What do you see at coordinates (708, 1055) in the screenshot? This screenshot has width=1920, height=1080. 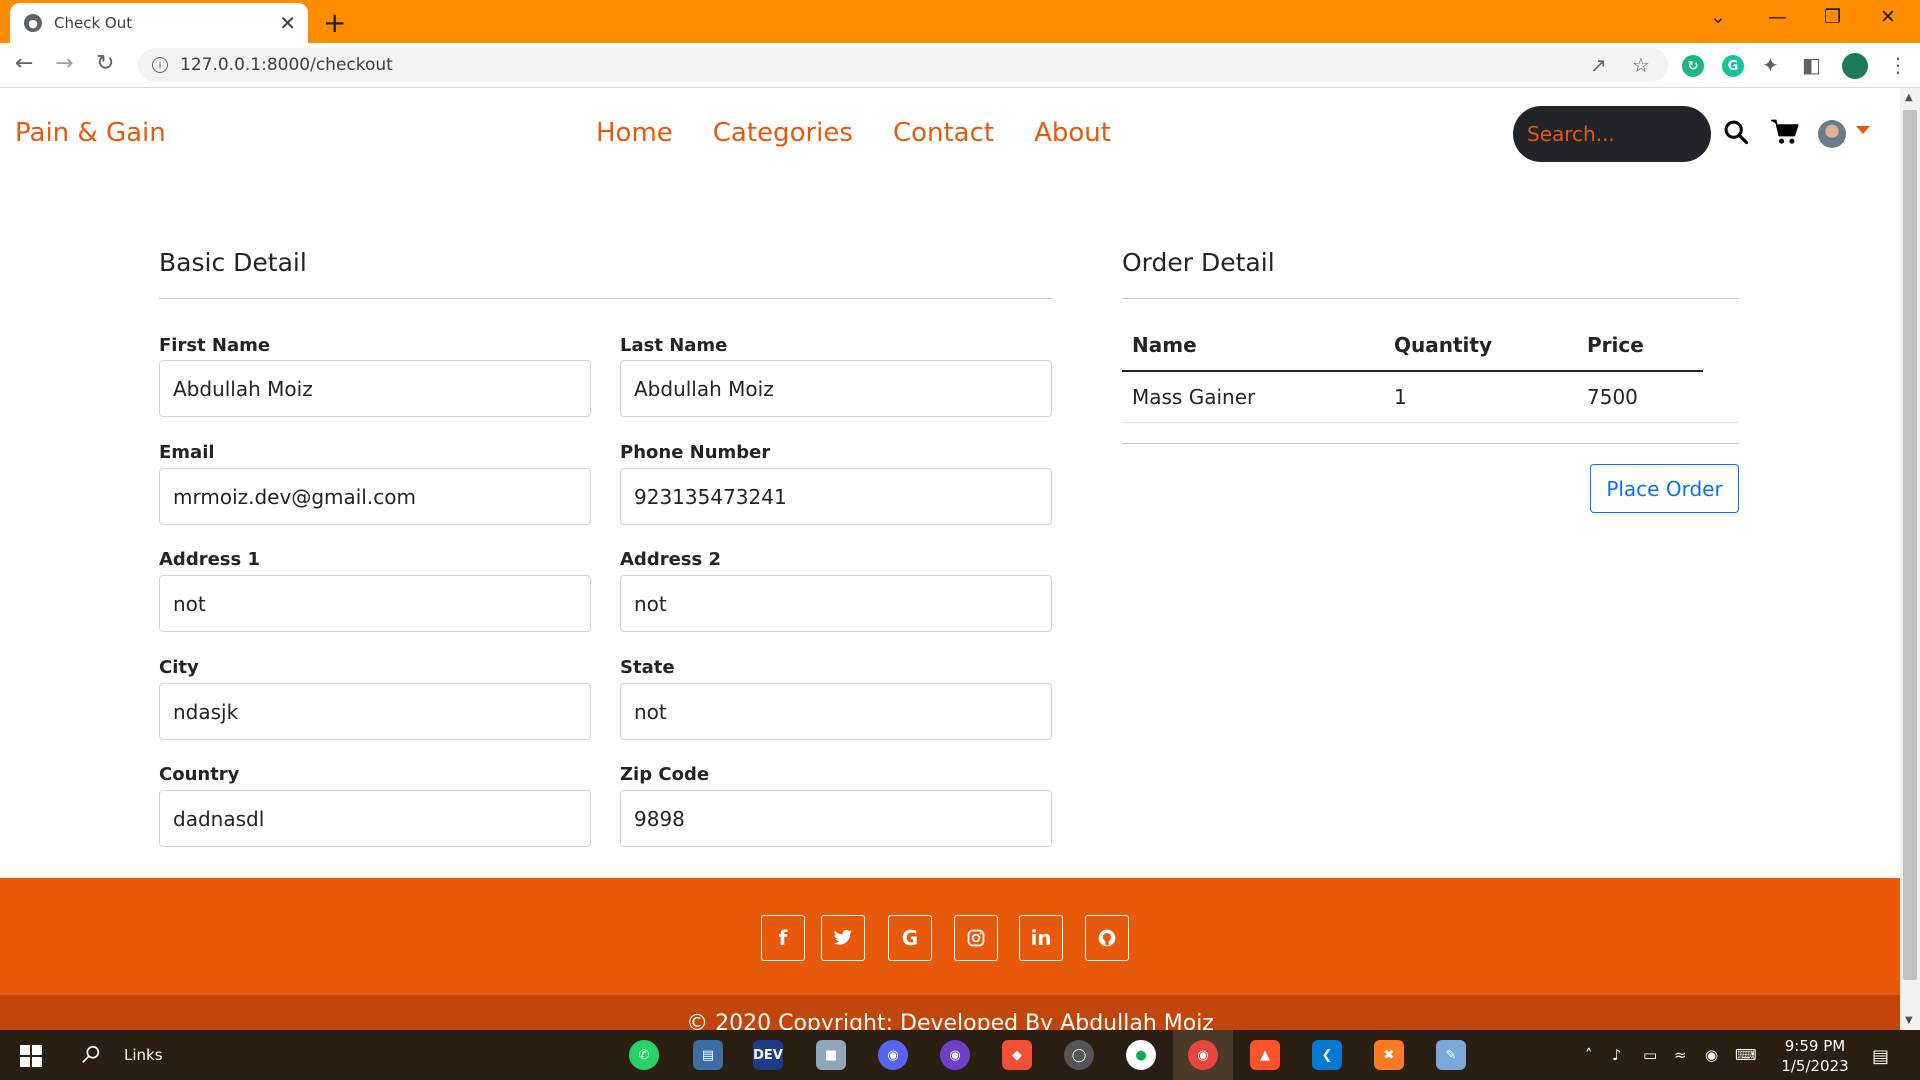 I see `file-explorer-icon: ▤` at bounding box center [708, 1055].